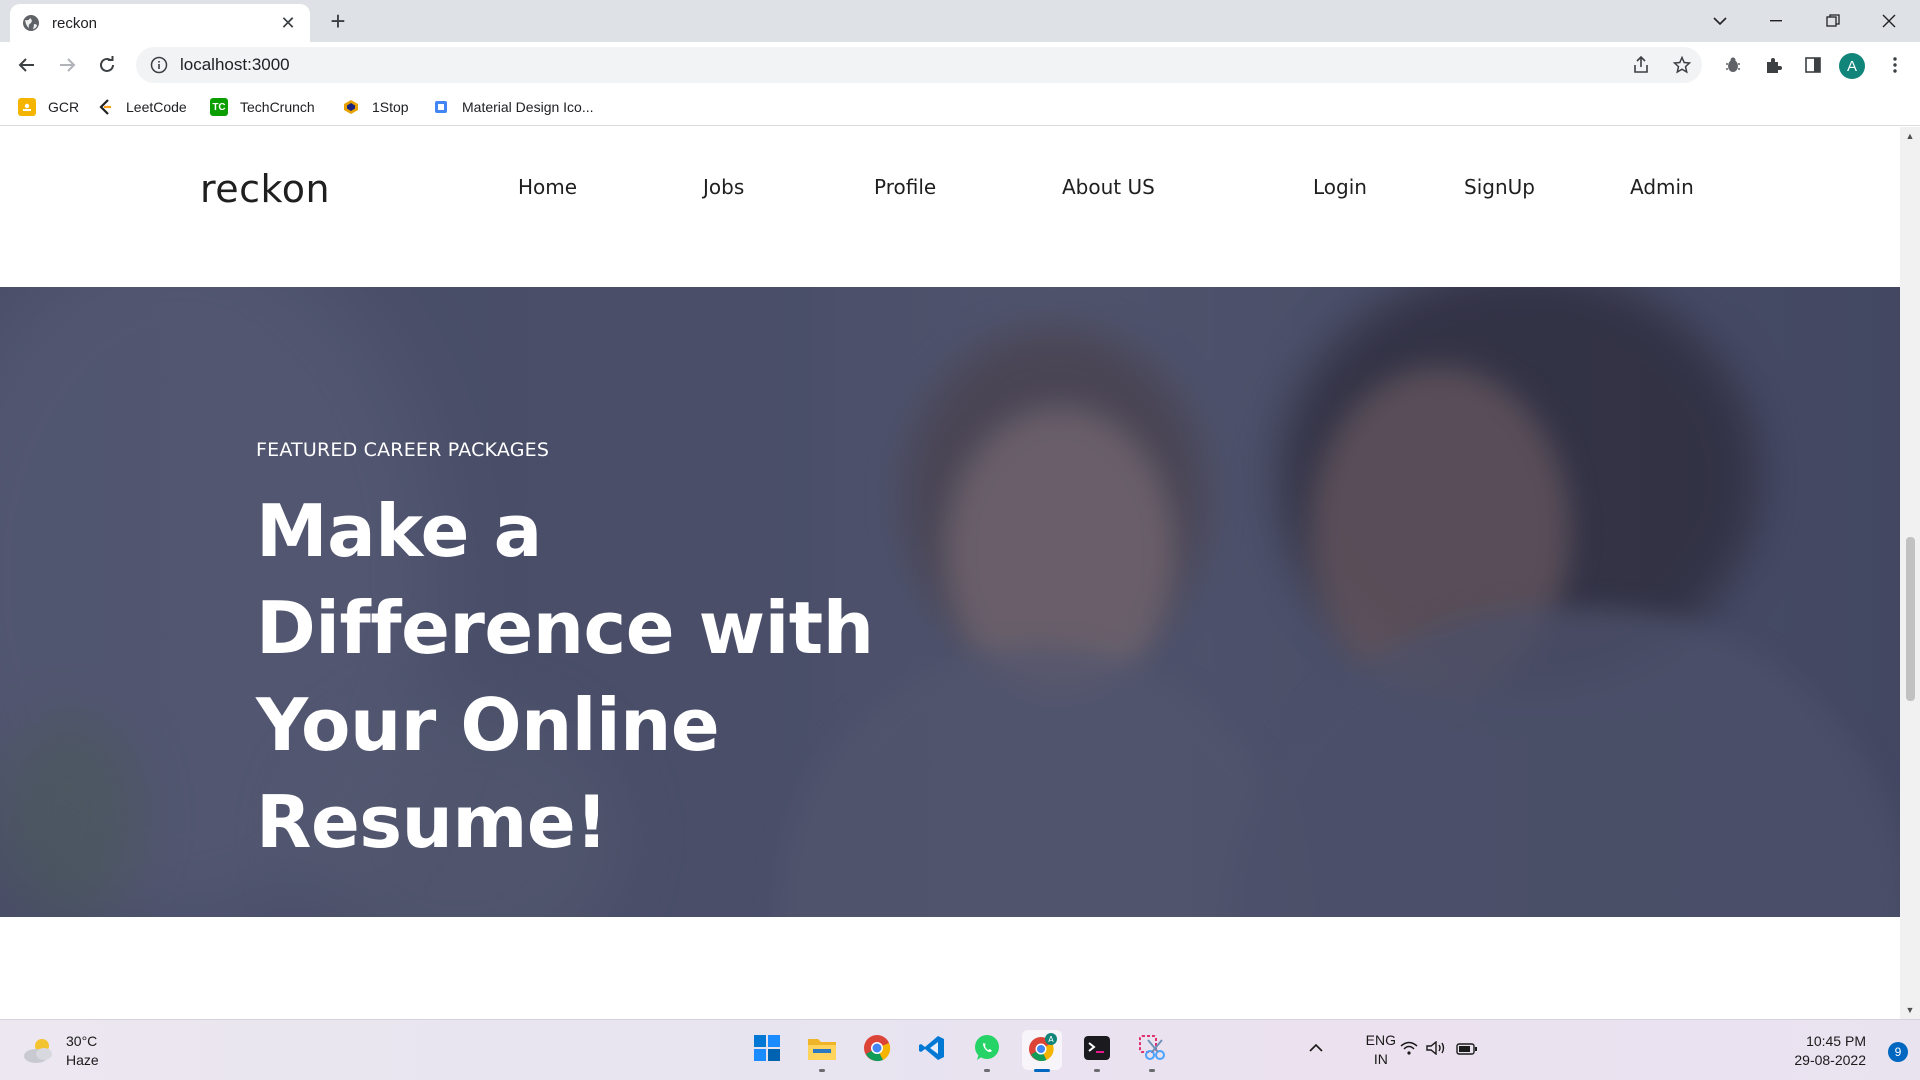 This screenshot has height=1080, width=1920. I want to click on forward-arrow-icon, so click(67, 65).